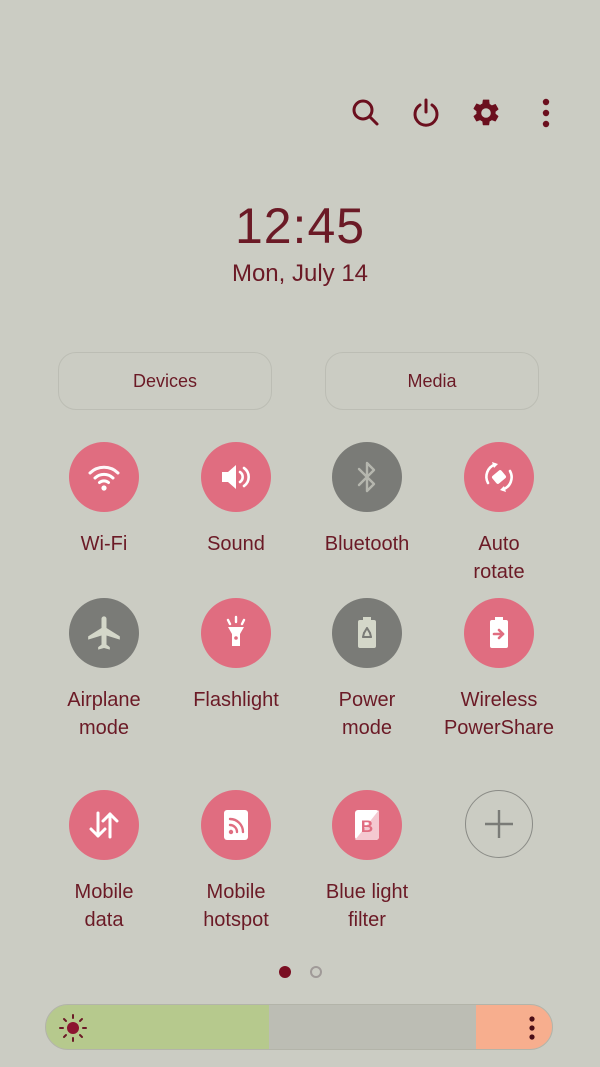 This screenshot has width=600, height=1067. I want to click on search-icon, so click(365, 112).